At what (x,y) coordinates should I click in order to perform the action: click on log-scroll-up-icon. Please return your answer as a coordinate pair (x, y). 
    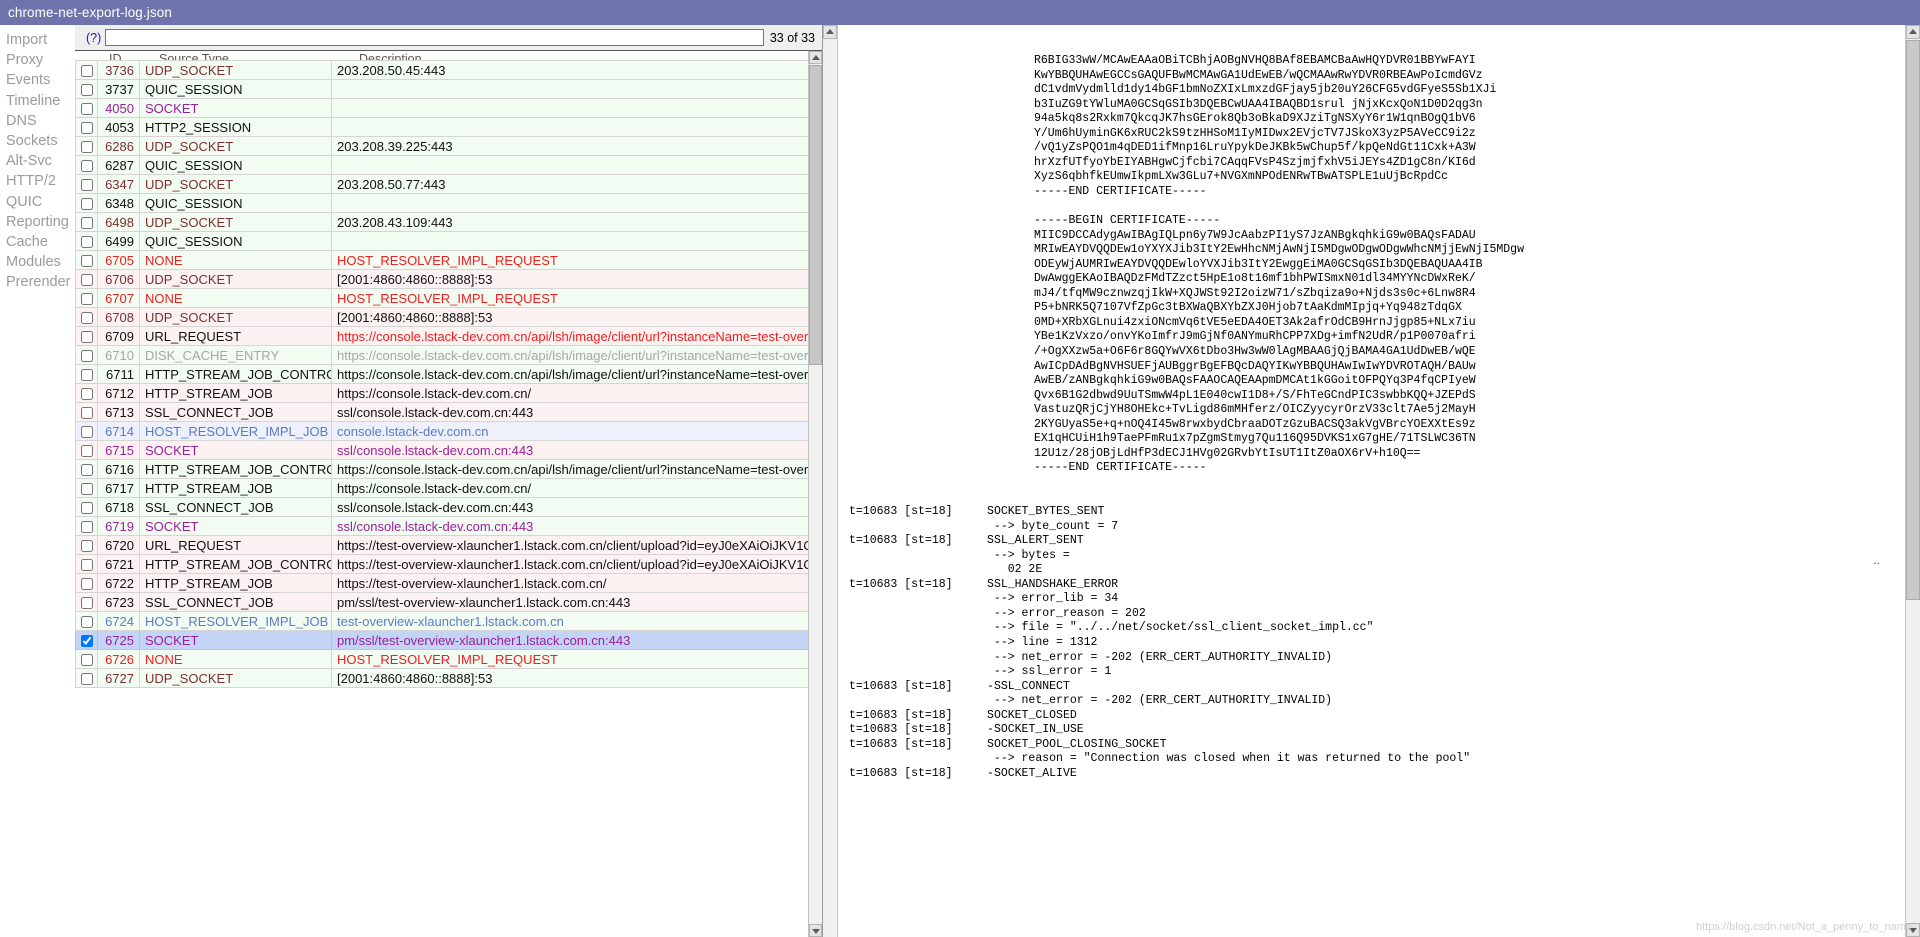
    Looking at the image, I should click on (830, 32).